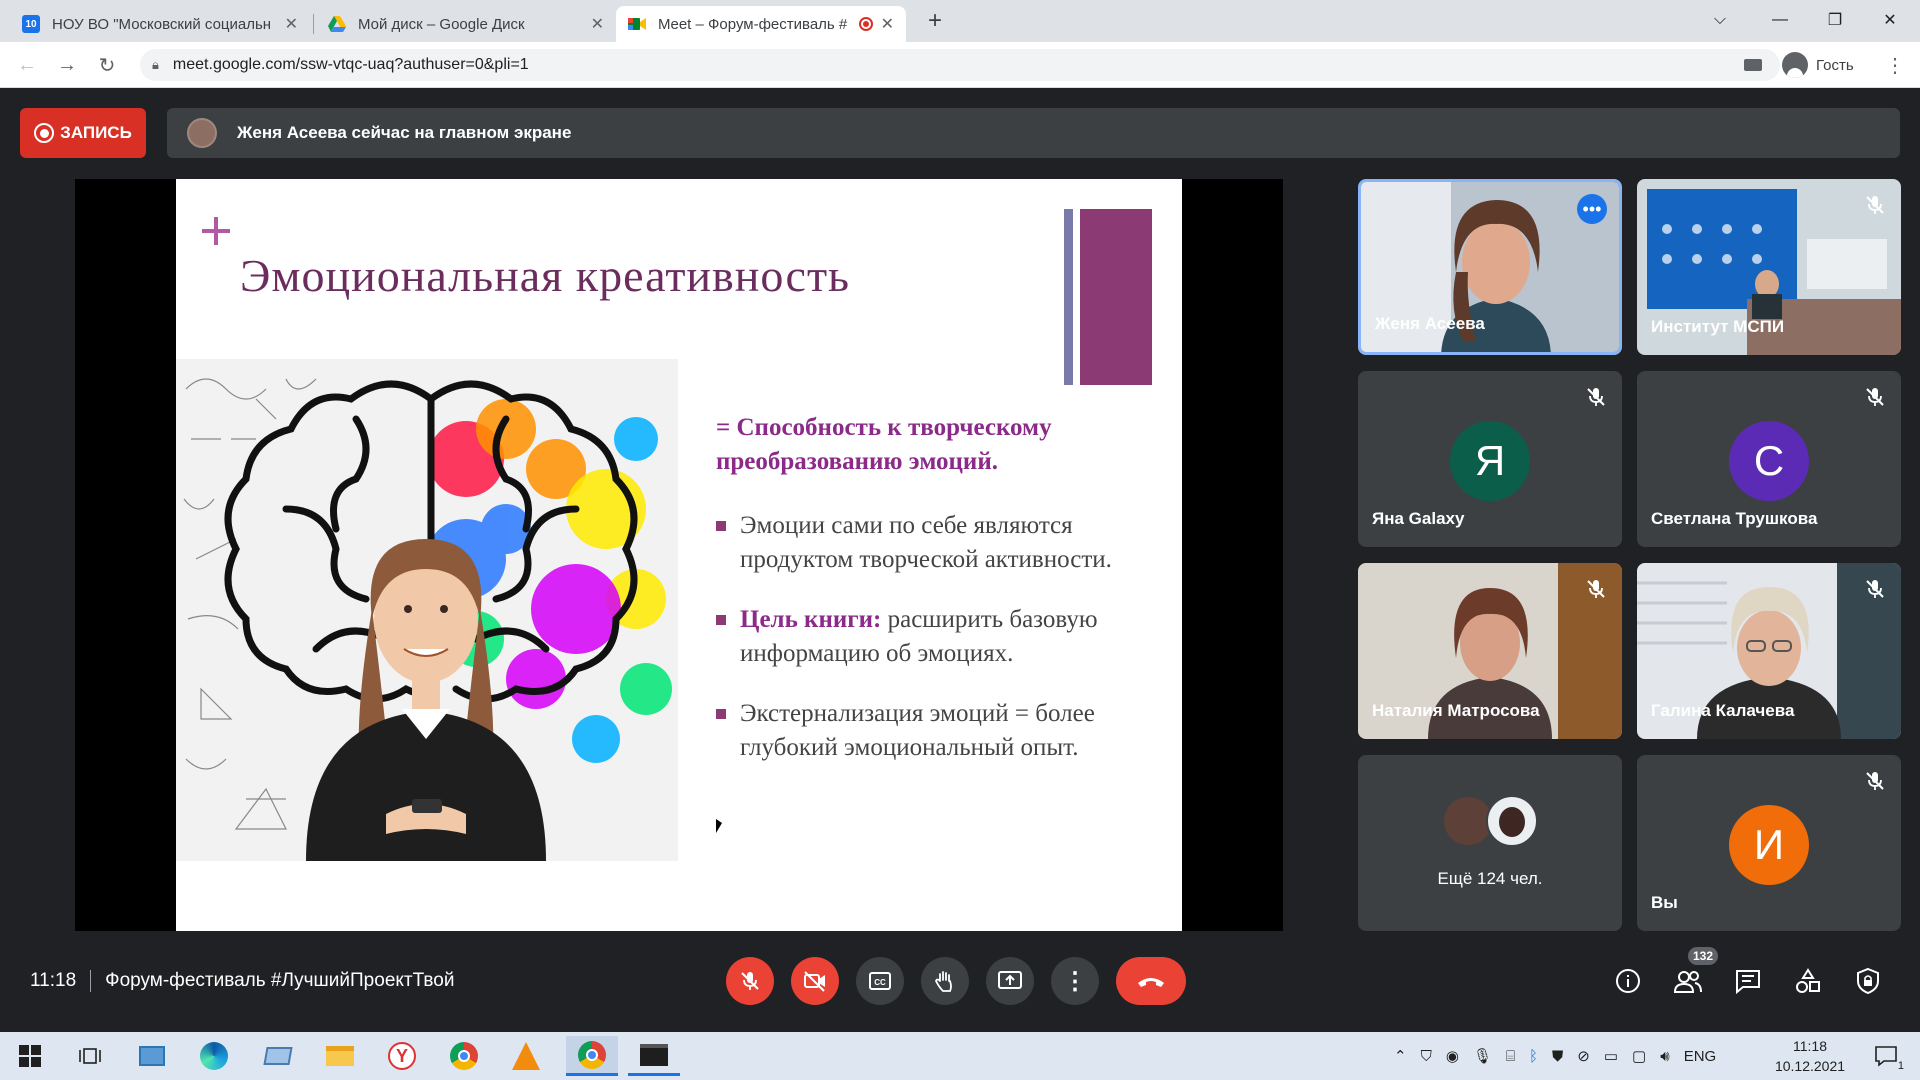 The image size is (1920, 1080). What do you see at coordinates (1510, 1056) in the screenshot?
I see `usb-icon: ⌸` at bounding box center [1510, 1056].